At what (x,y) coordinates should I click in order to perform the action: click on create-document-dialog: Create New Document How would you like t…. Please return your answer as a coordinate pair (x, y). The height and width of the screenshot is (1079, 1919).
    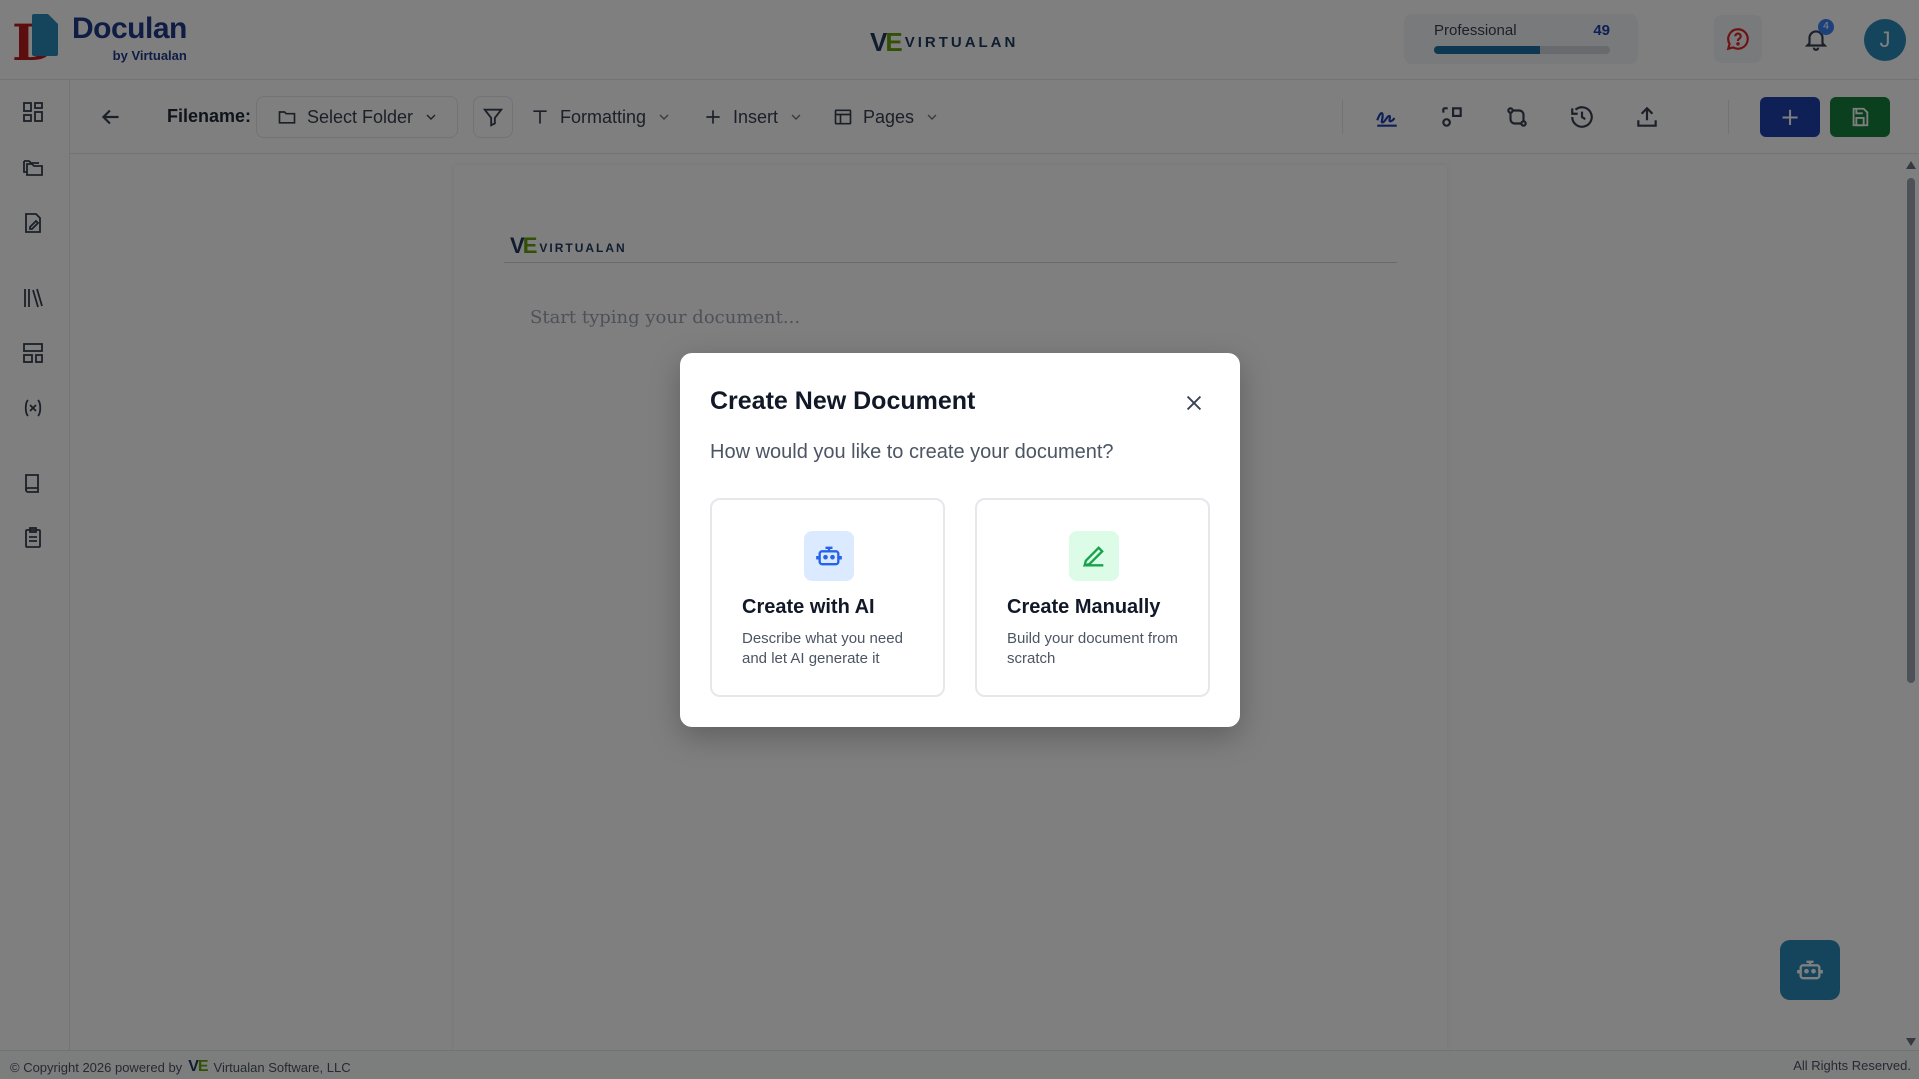
    Looking at the image, I should click on (960, 540).